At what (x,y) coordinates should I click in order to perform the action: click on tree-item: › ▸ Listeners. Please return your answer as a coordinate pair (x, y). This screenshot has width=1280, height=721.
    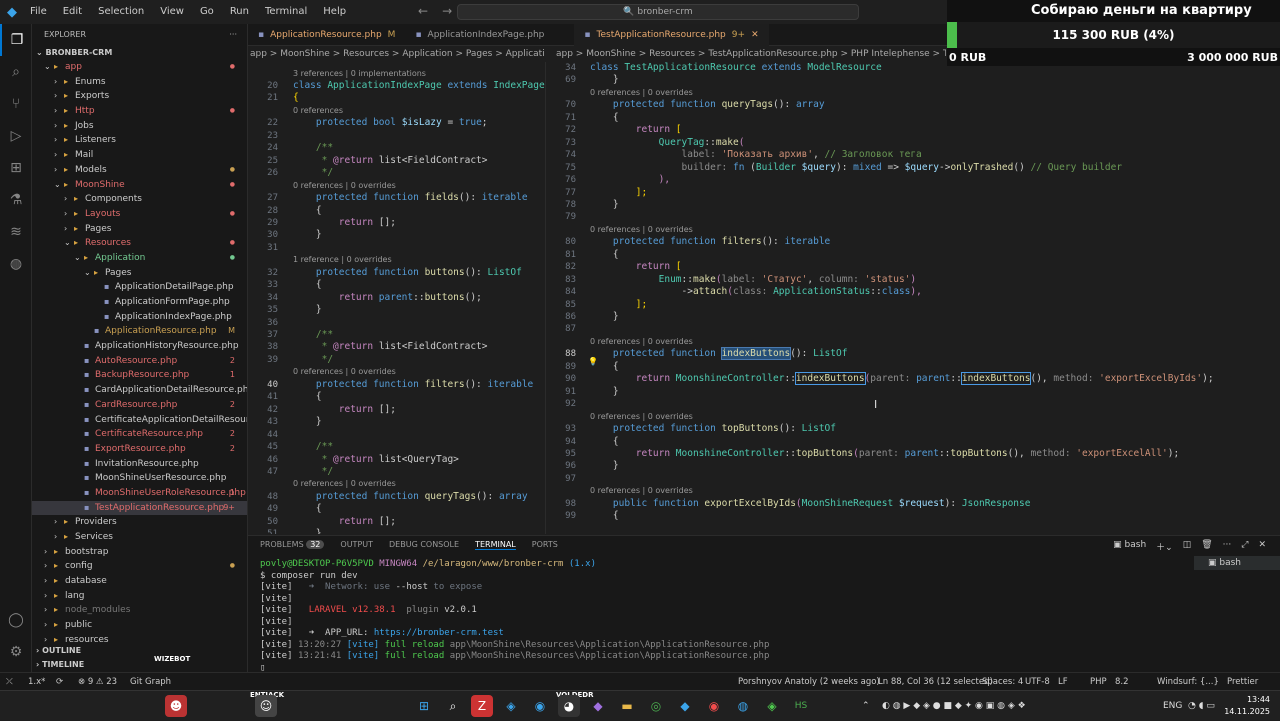
    Looking at the image, I should click on (139, 140).